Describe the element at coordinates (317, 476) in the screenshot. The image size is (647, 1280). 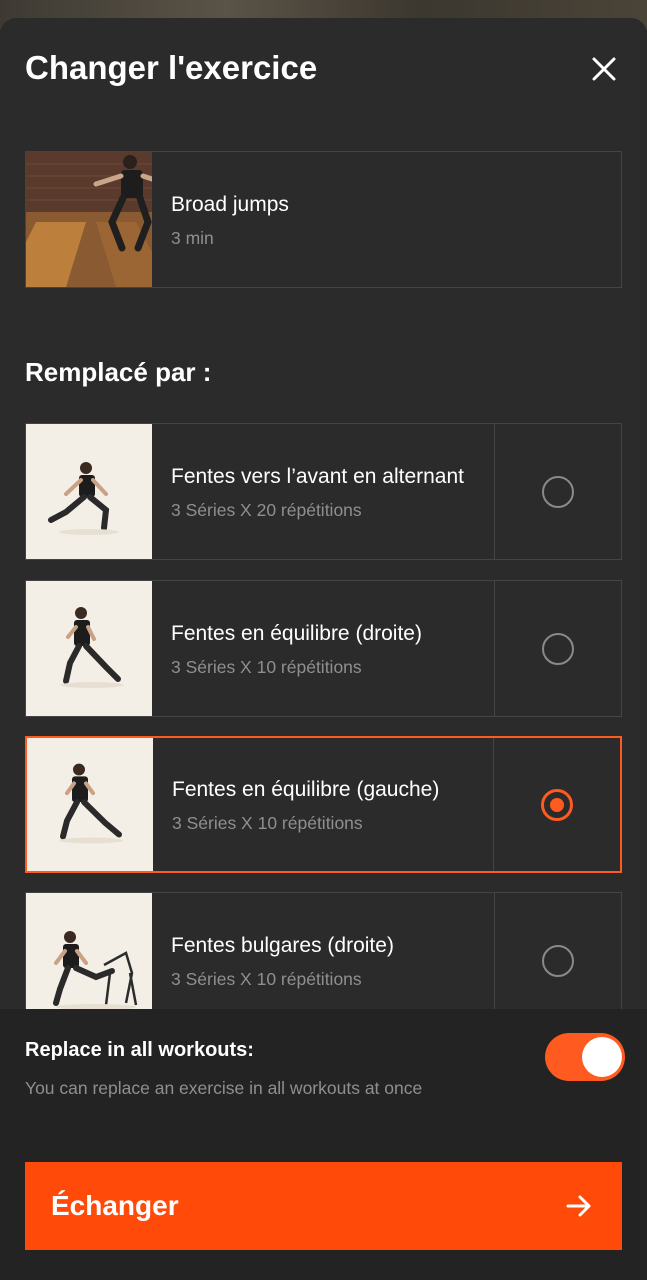
I see `exercise-title: Fentes vers l’avant en alternant` at that location.